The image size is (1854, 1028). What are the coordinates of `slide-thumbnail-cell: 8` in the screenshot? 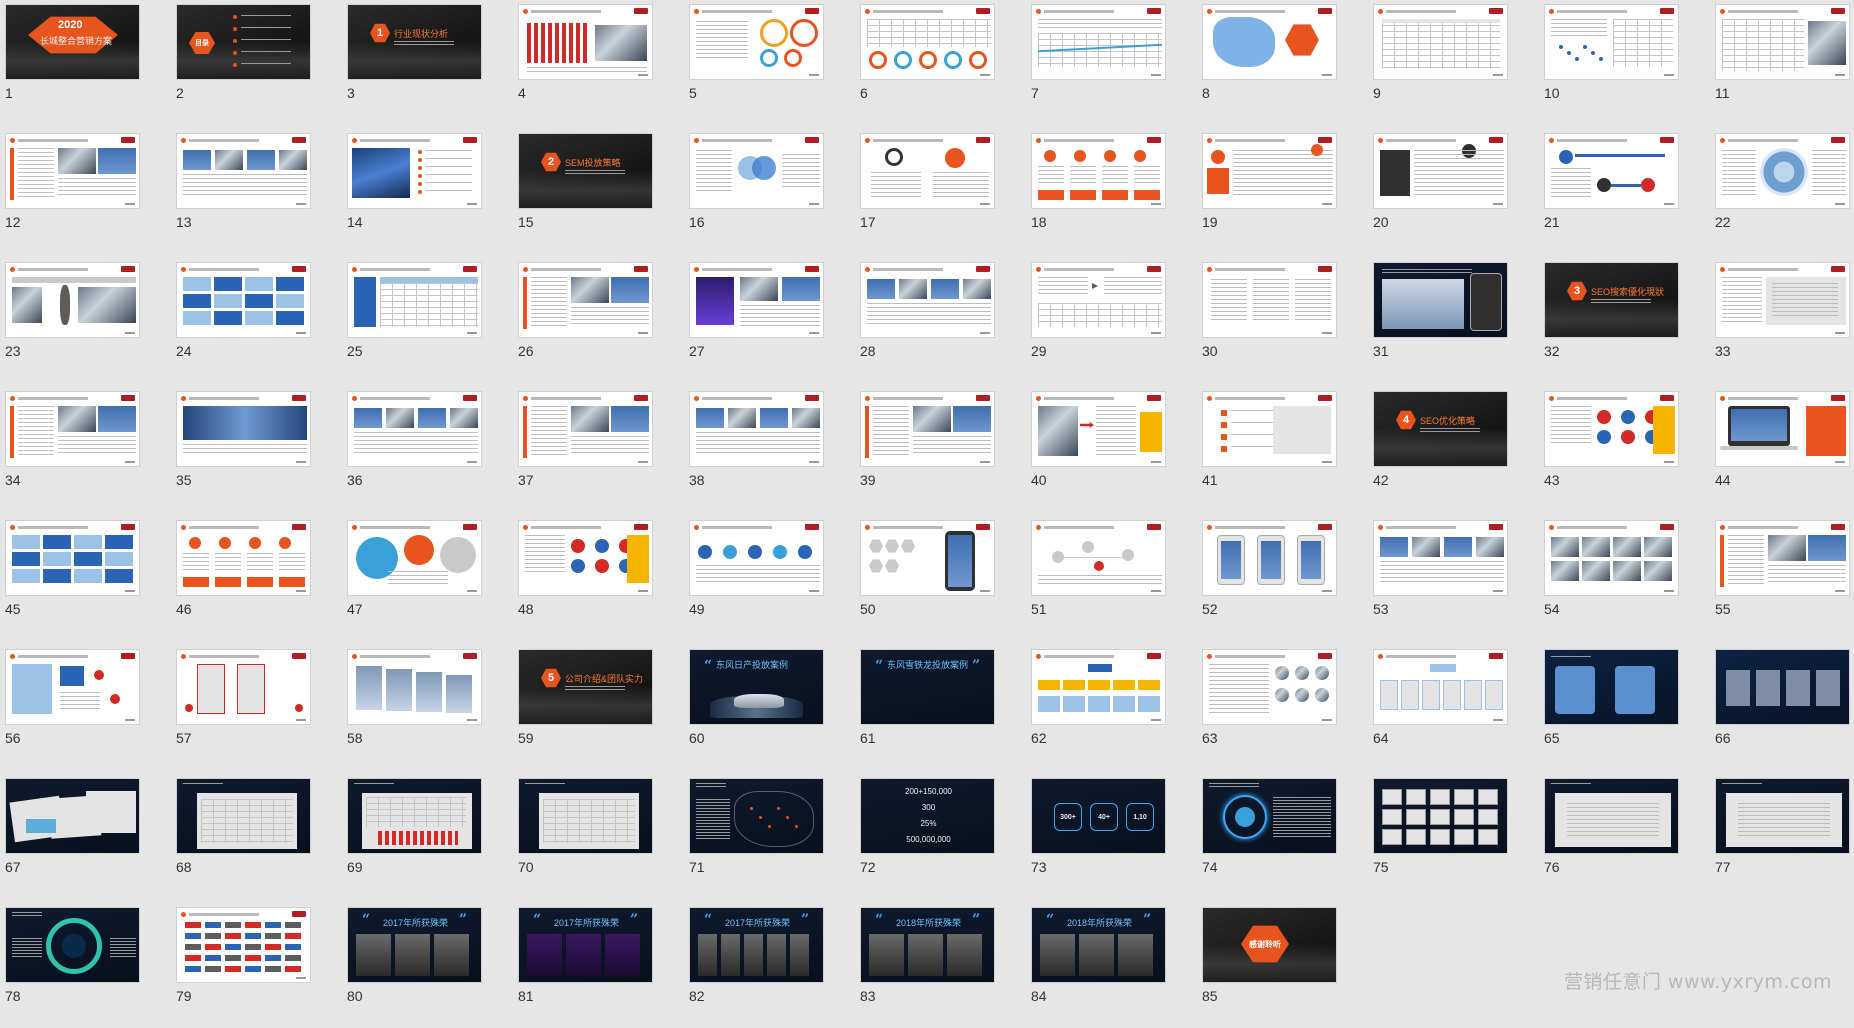 It's located at (1269, 64).